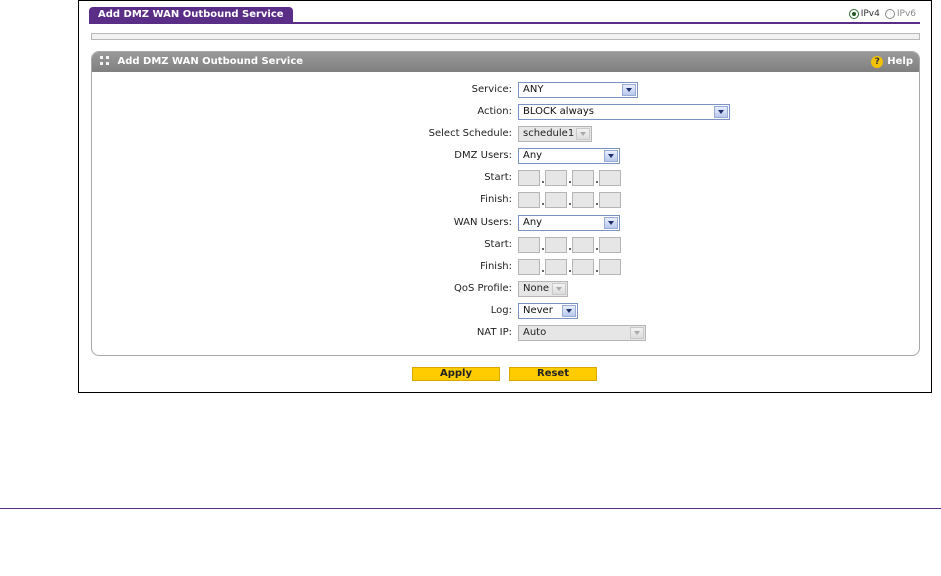 The image size is (941, 576). I want to click on wan-users-select: Any, so click(569, 223).